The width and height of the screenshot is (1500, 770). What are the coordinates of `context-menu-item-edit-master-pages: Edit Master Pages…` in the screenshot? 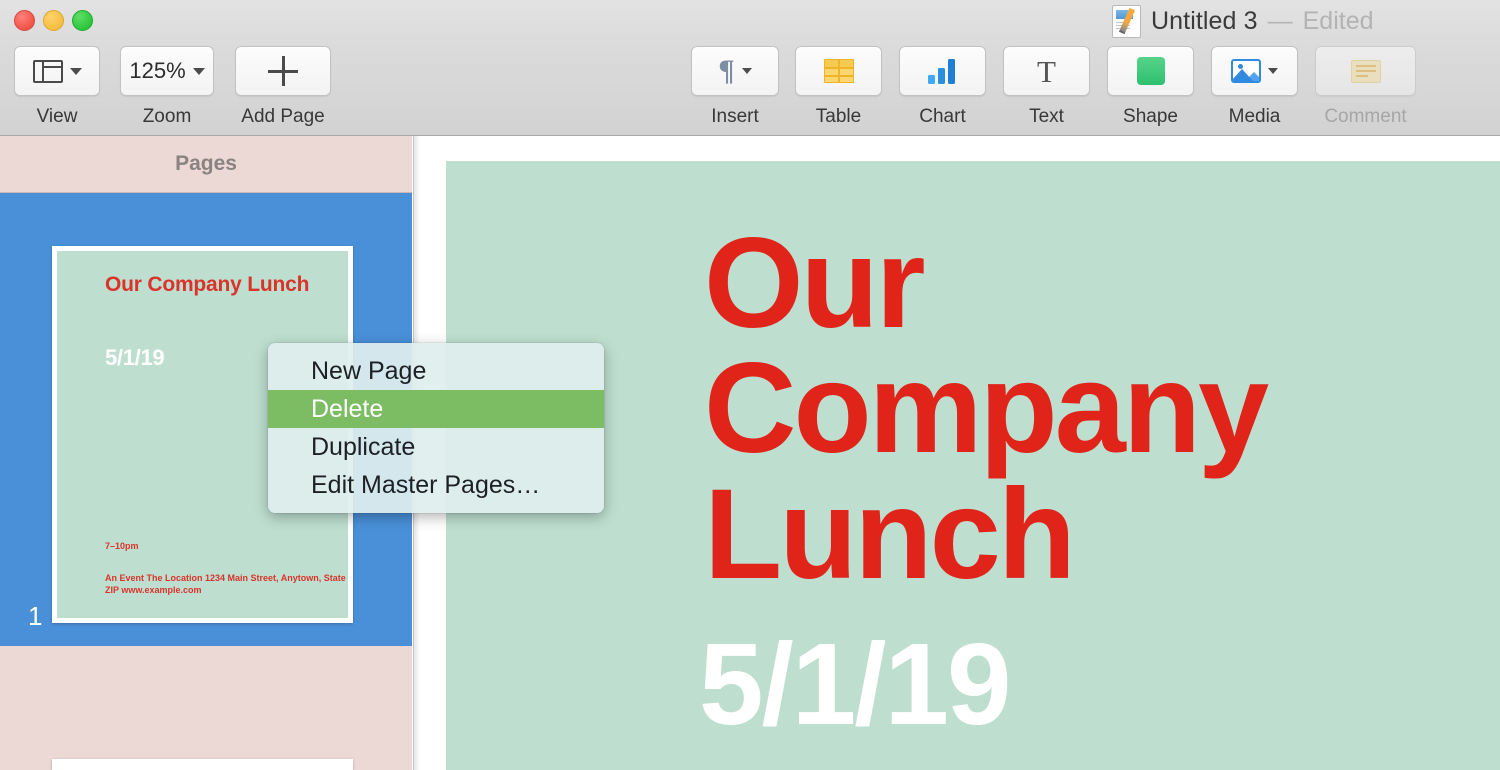 It's located at (436, 485).